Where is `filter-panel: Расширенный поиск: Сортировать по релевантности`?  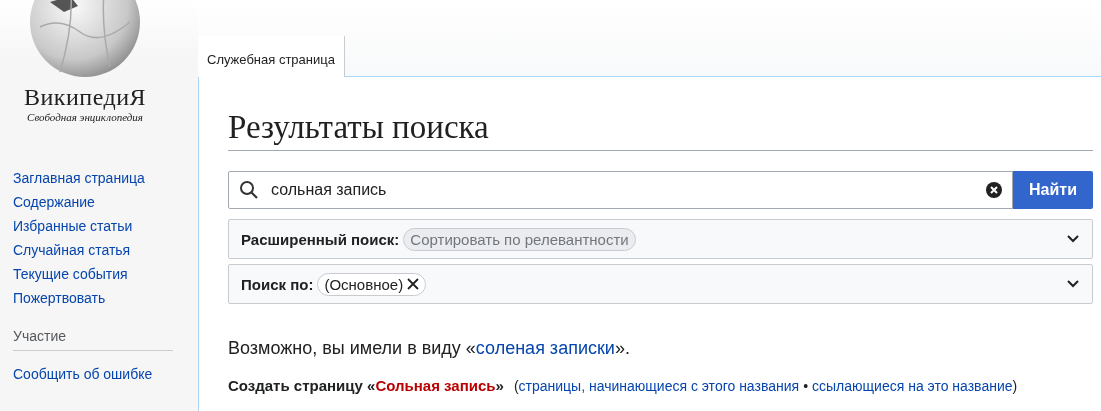 filter-panel: Расширенный поиск: Сортировать по релевантности is located at coordinates (660, 239).